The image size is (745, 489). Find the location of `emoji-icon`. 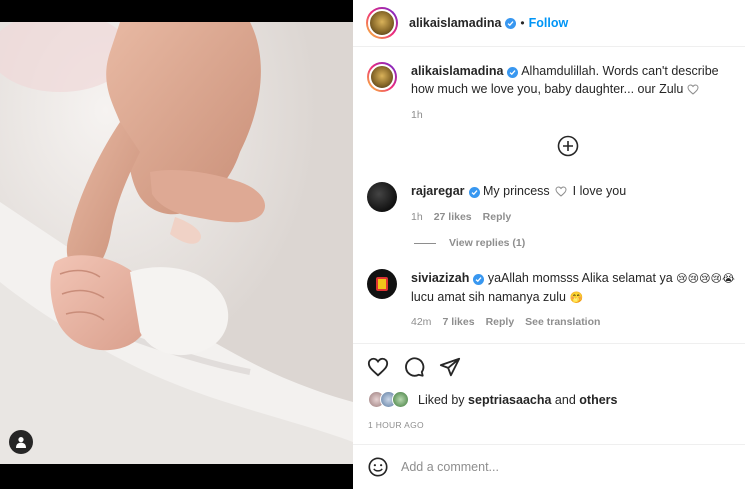

emoji-icon is located at coordinates (378, 467).